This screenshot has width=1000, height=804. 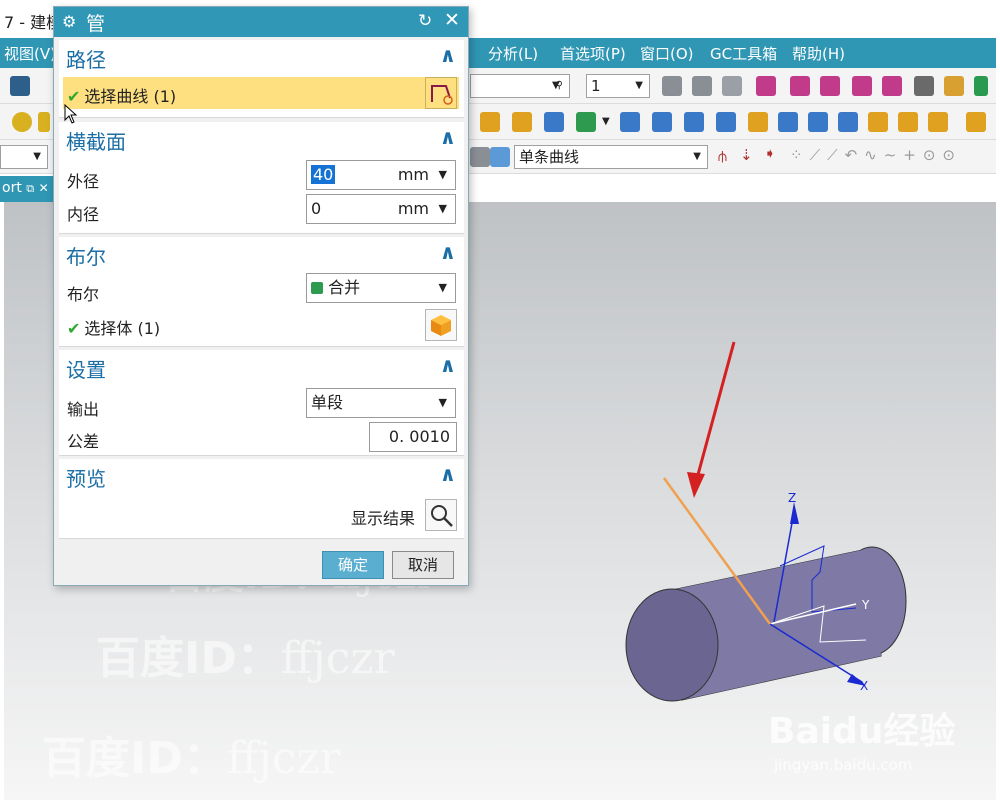 What do you see at coordinates (83, 294) in the screenshot?
I see `boolean-label: 布尔` at bounding box center [83, 294].